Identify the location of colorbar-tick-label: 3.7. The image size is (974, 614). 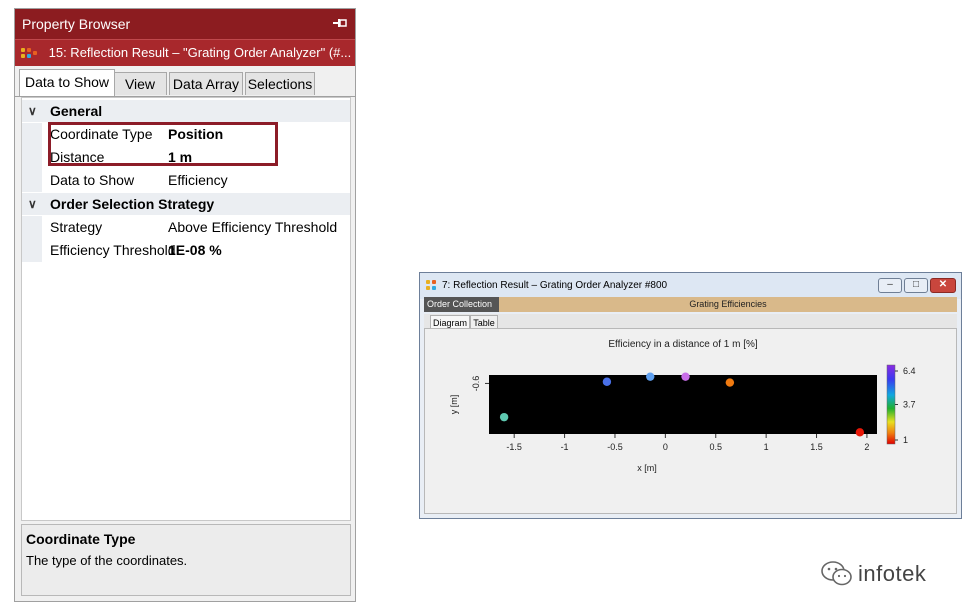
(909, 405).